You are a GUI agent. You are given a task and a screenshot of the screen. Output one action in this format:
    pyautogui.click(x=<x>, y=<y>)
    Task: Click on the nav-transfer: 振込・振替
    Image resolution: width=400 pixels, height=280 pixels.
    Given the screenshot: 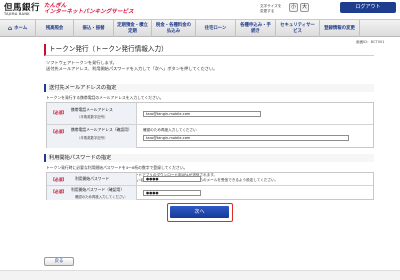 What is the action you would take?
    pyautogui.click(x=94, y=28)
    